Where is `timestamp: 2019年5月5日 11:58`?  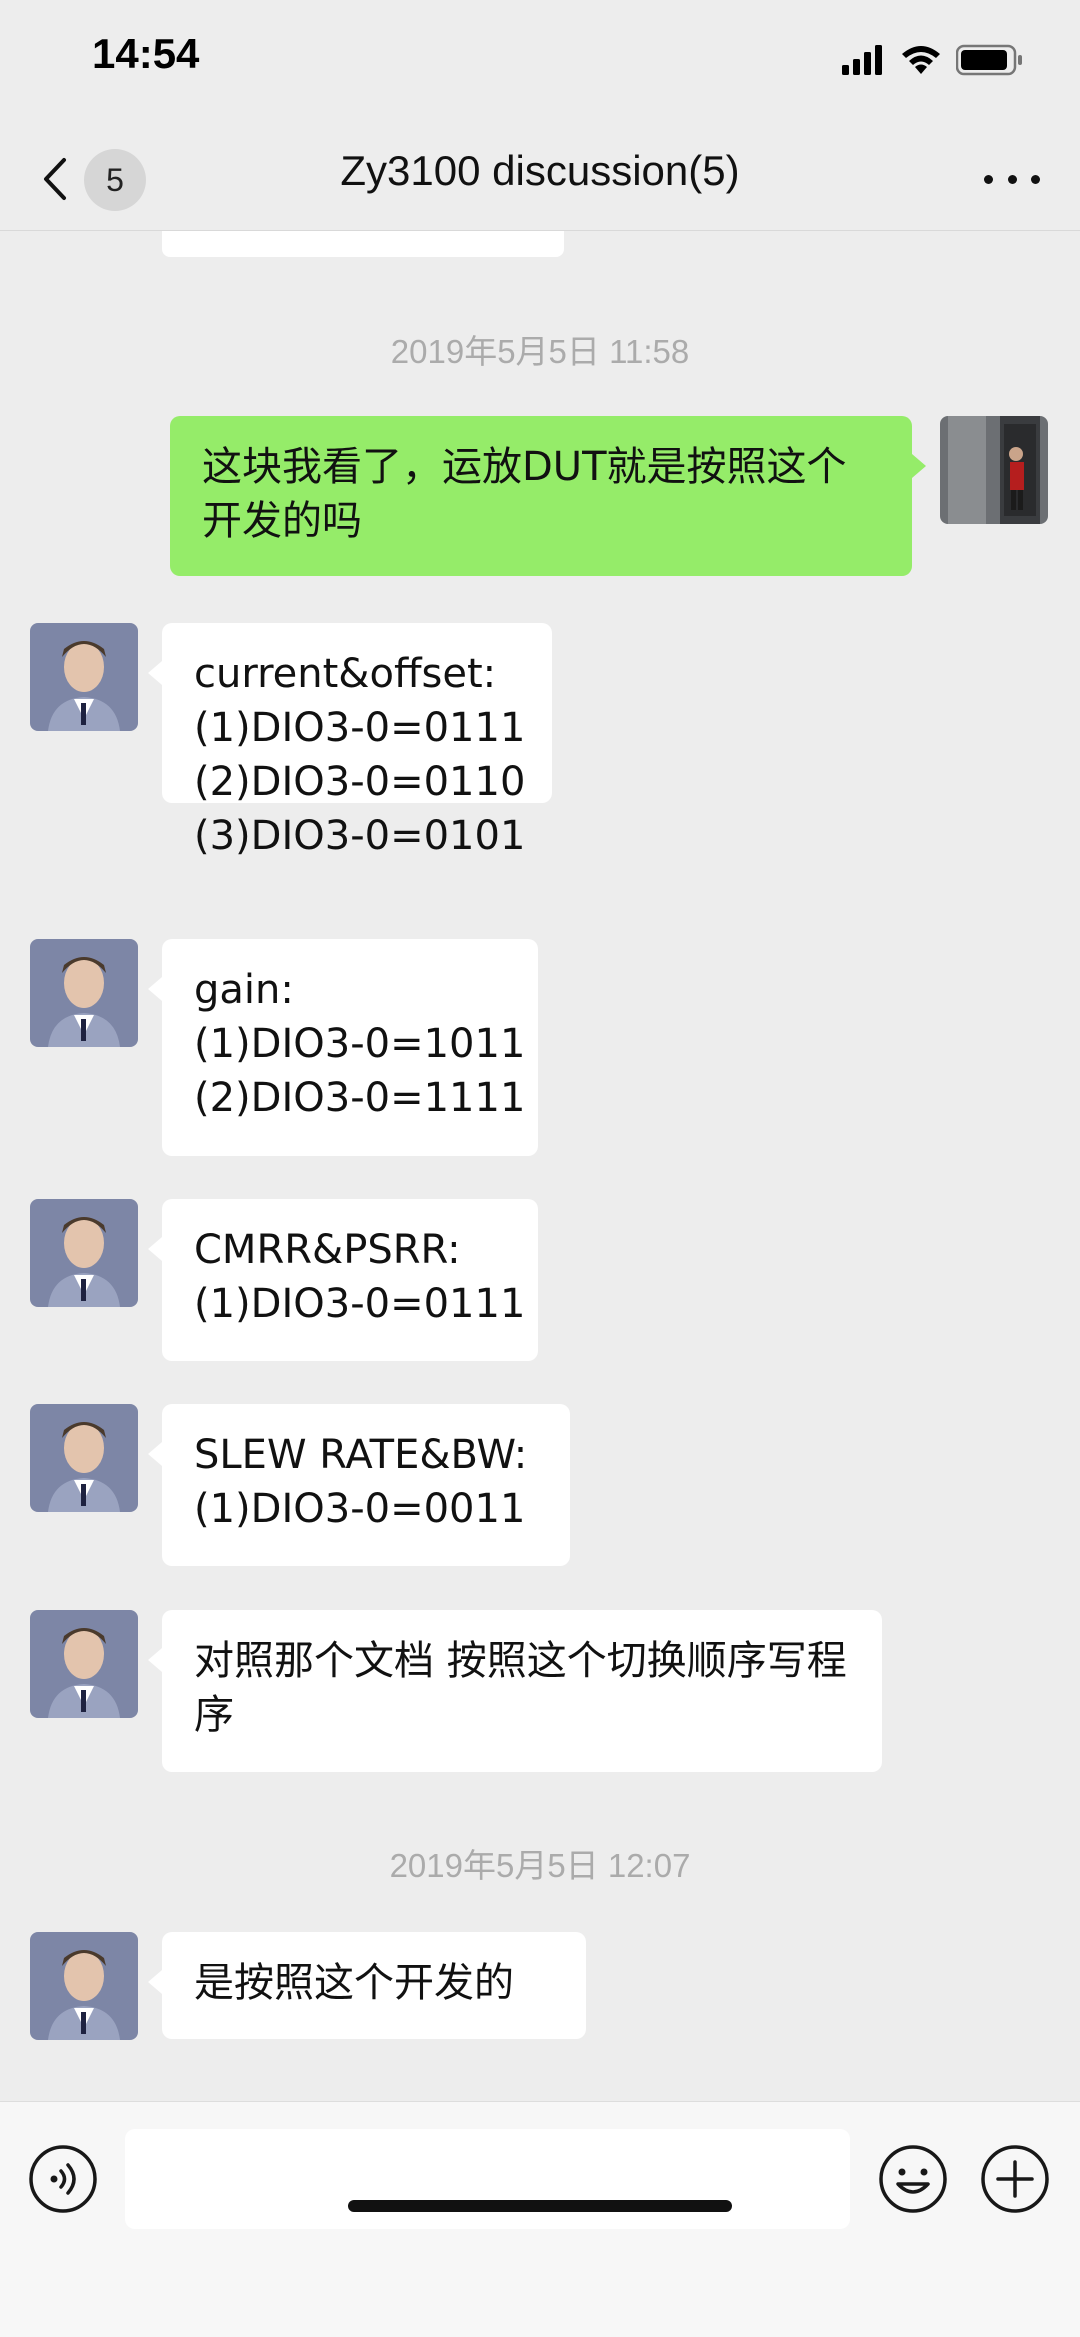
timestamp: 2019年5月5日 11:58 is located at coordinates (540, 351).